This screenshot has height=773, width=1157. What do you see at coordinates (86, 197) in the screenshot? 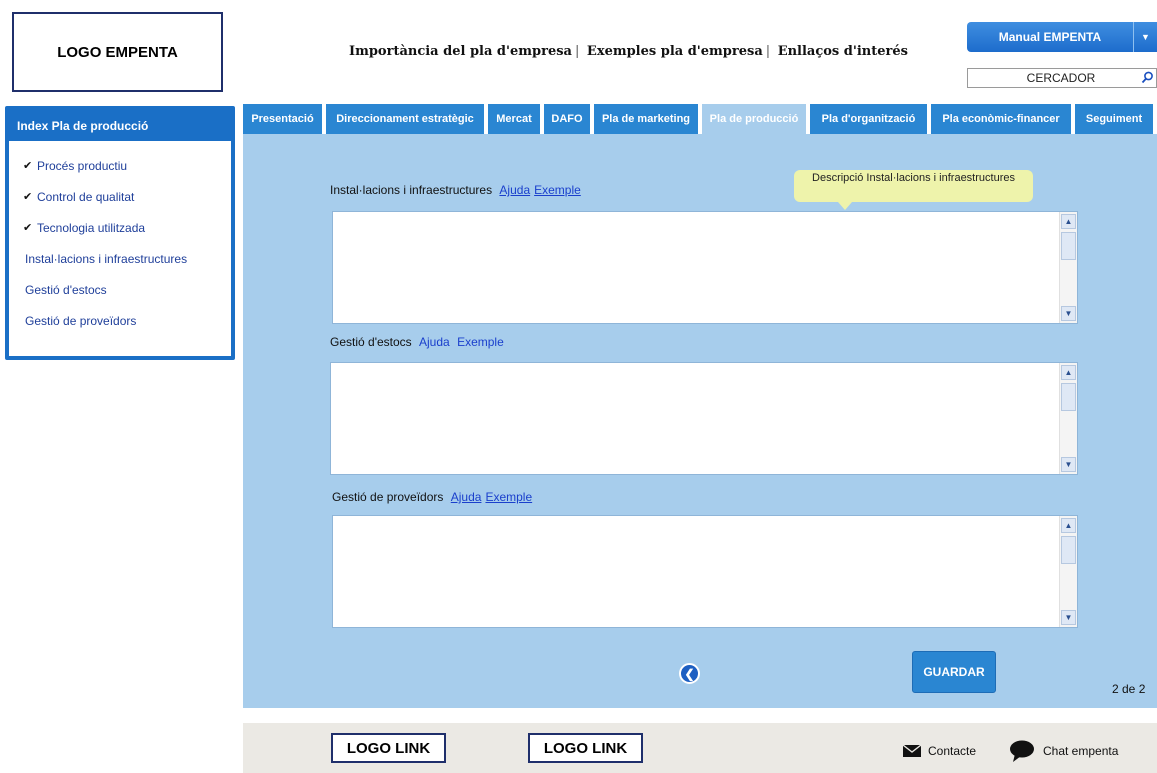
I see `sidebar-item-label: Control de qualitat` at bounding box center [86, 197].